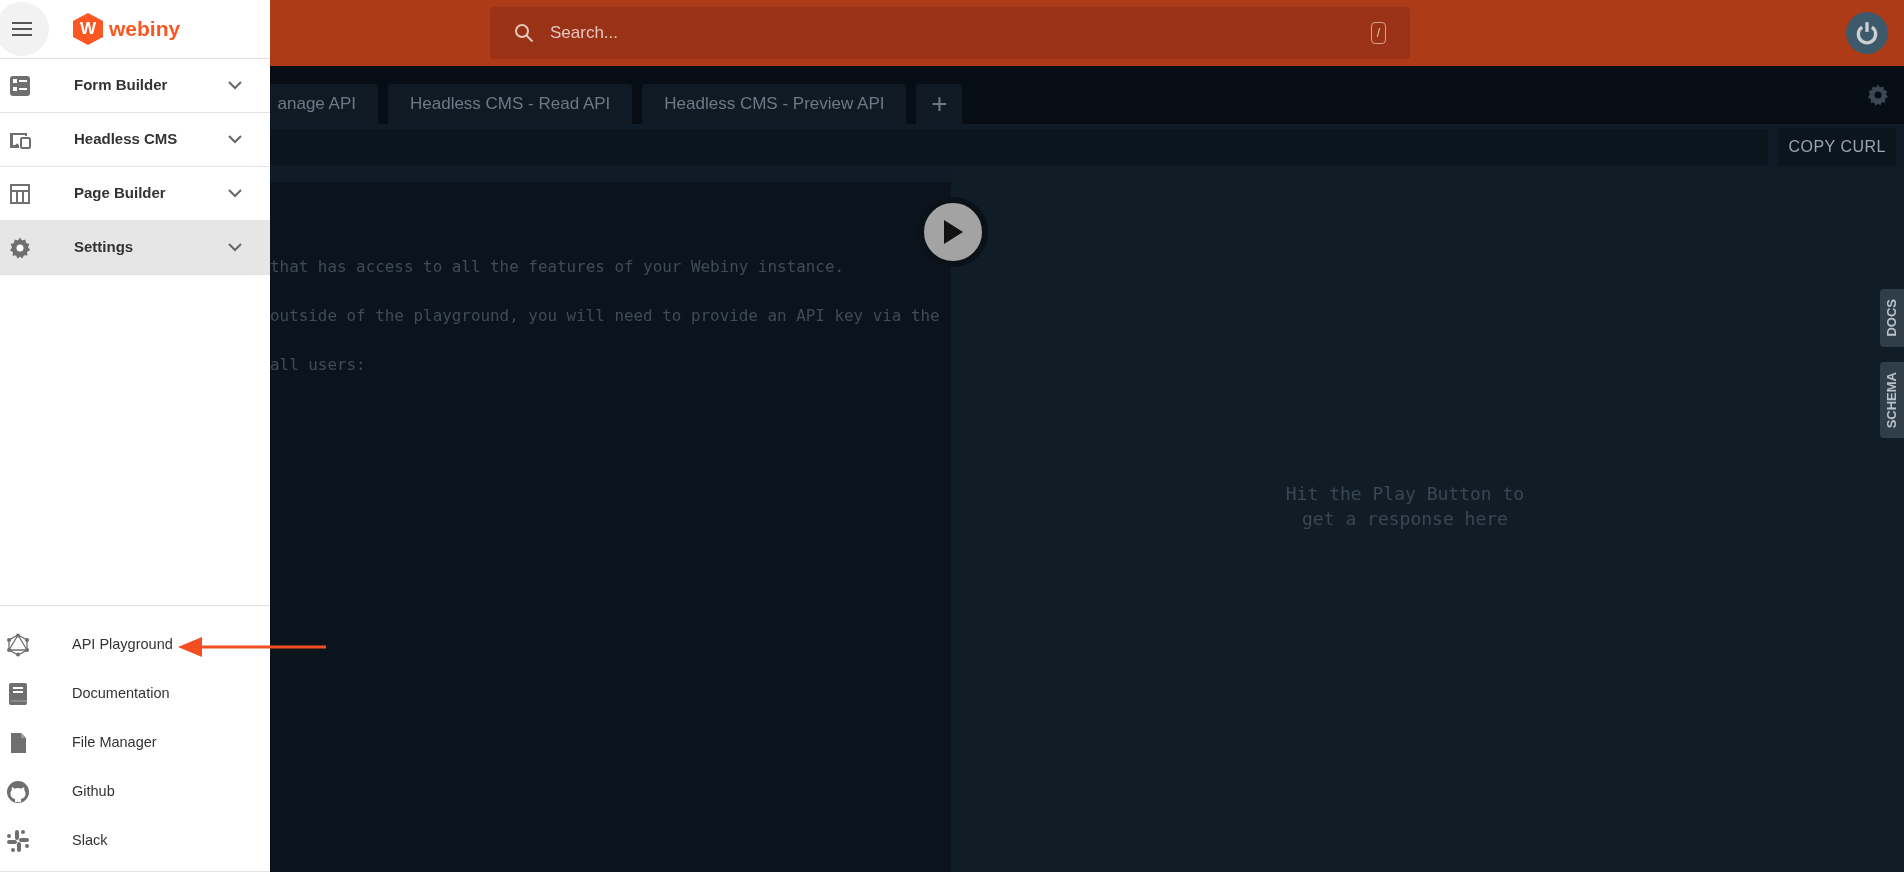 The height and width of the screenshot is (872, 1904). I want to click on sidebar-link: Slack, so click(135, 840).